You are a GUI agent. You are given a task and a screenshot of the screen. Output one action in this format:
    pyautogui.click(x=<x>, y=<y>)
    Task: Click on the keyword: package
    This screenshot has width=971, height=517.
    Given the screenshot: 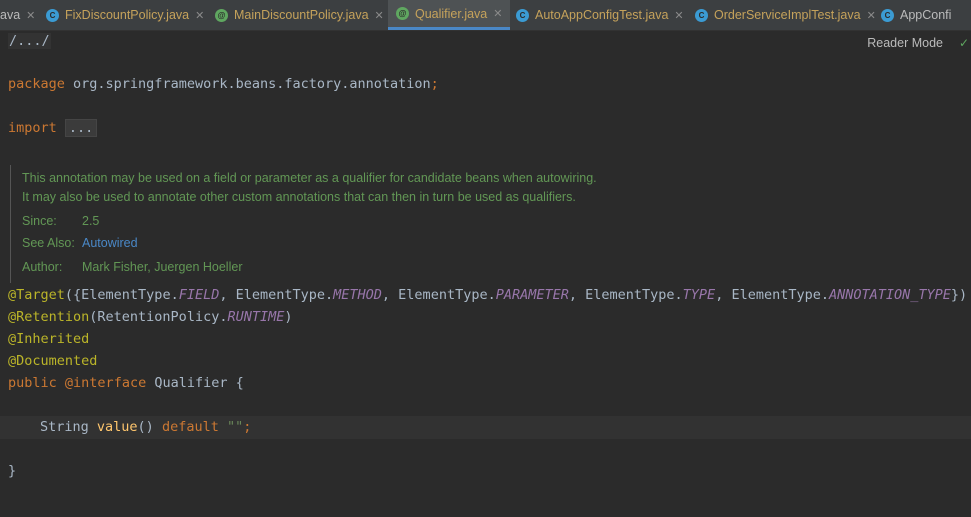 What is the action you would take?
    pyautogui.click(x=36, y=84)
    